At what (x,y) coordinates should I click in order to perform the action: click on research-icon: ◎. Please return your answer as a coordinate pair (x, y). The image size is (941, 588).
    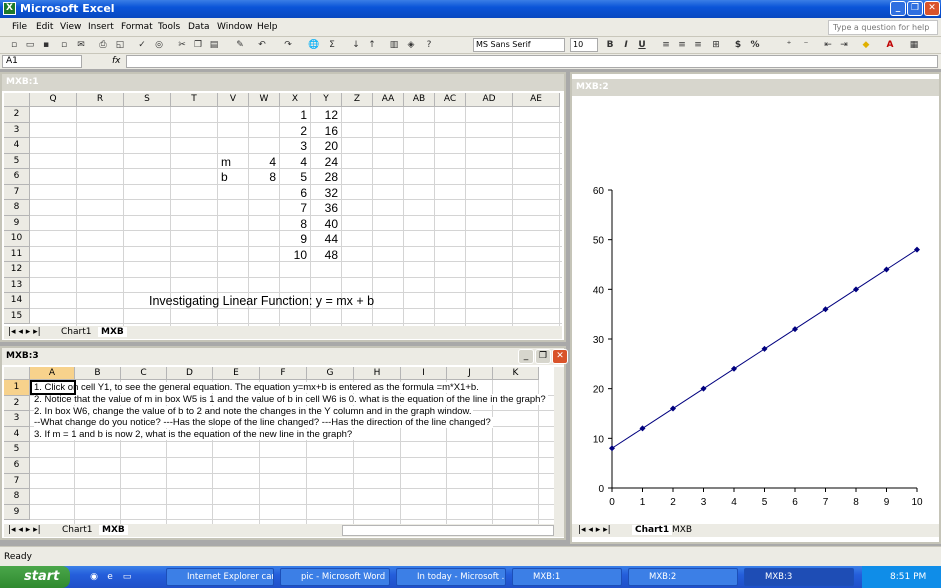
    Looking at the image, I should click on (159, 45).